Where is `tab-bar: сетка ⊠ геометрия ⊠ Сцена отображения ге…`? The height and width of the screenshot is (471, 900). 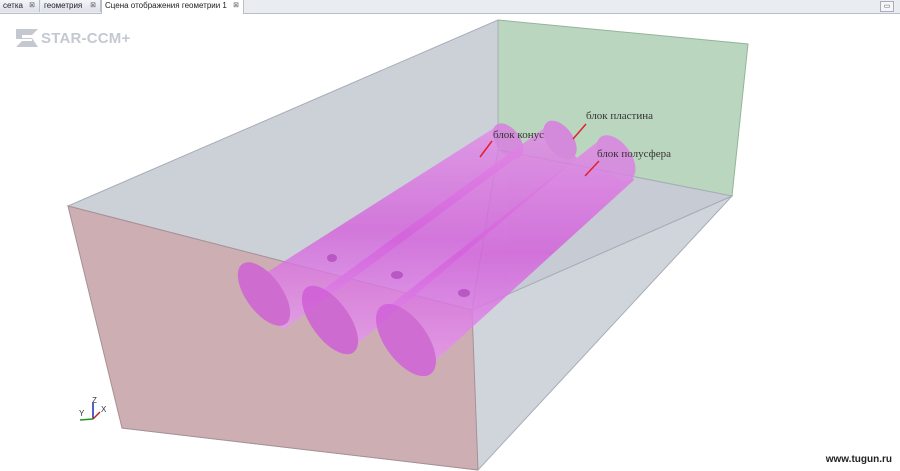
tab-bar: сетка ⊠ геометрия ⊠ Сцена отображения ге… is located at coordinates (450, 7).